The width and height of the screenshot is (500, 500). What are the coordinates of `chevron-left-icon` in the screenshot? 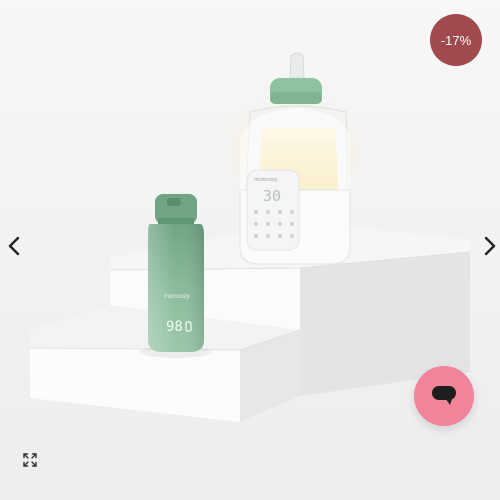 It's located at (14, 246).